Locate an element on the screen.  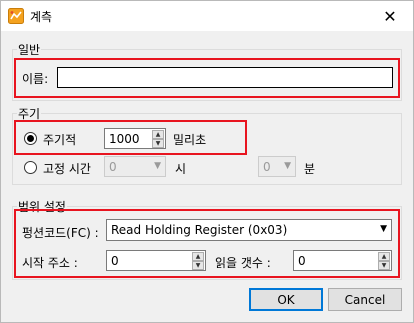
function-code-select: Read Holding Register (0x03) ▼ is located at coordinates (249, 230).